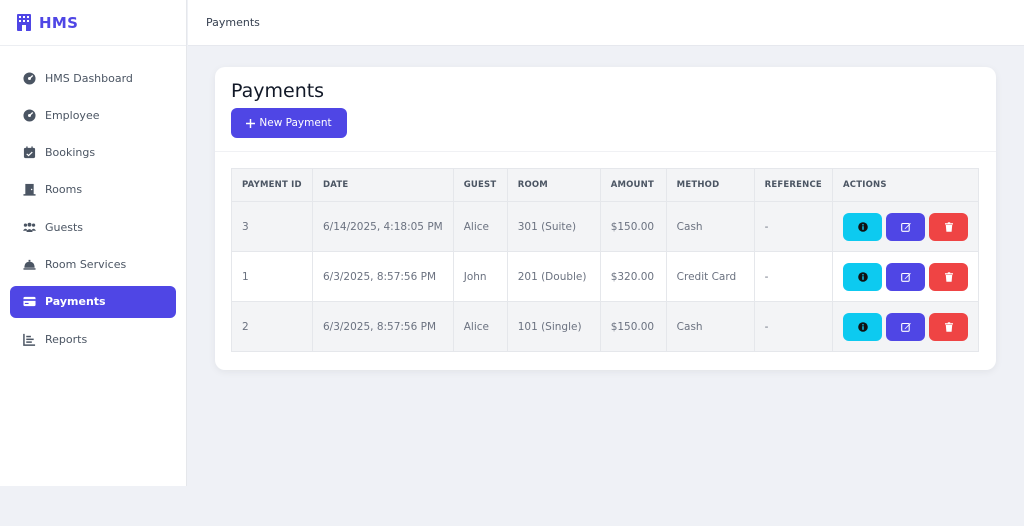 The width and height of the screenshot is (1024, 526). I want to click on sidebar-item-label: Guests, so click(64, 227).